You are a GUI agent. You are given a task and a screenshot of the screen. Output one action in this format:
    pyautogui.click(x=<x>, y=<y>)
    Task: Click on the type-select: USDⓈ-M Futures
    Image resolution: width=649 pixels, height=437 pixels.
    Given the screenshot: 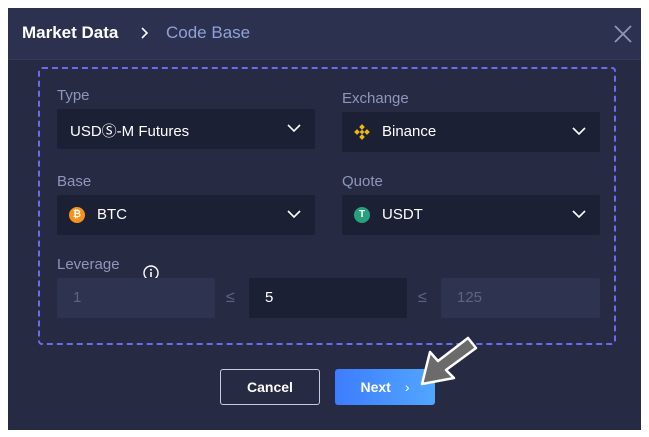 What is the action you would take?
    pyautogui.click(x=186, y=129)
    